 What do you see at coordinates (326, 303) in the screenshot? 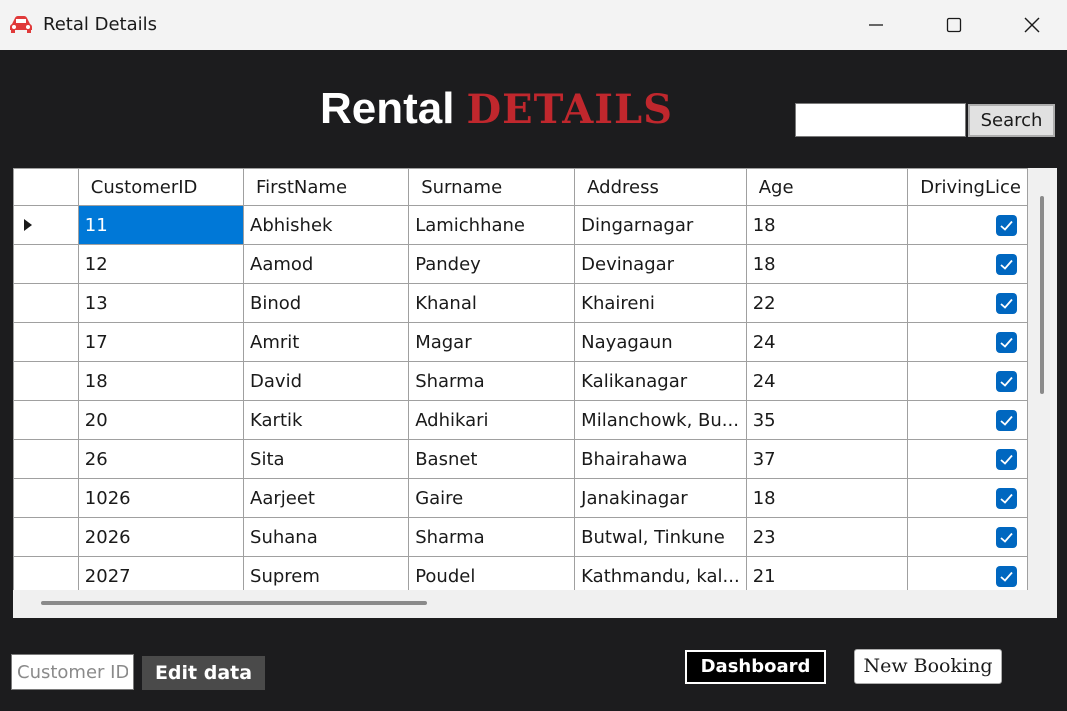
I see `cell-firstname: Binod` at bounding box center [326, 303].